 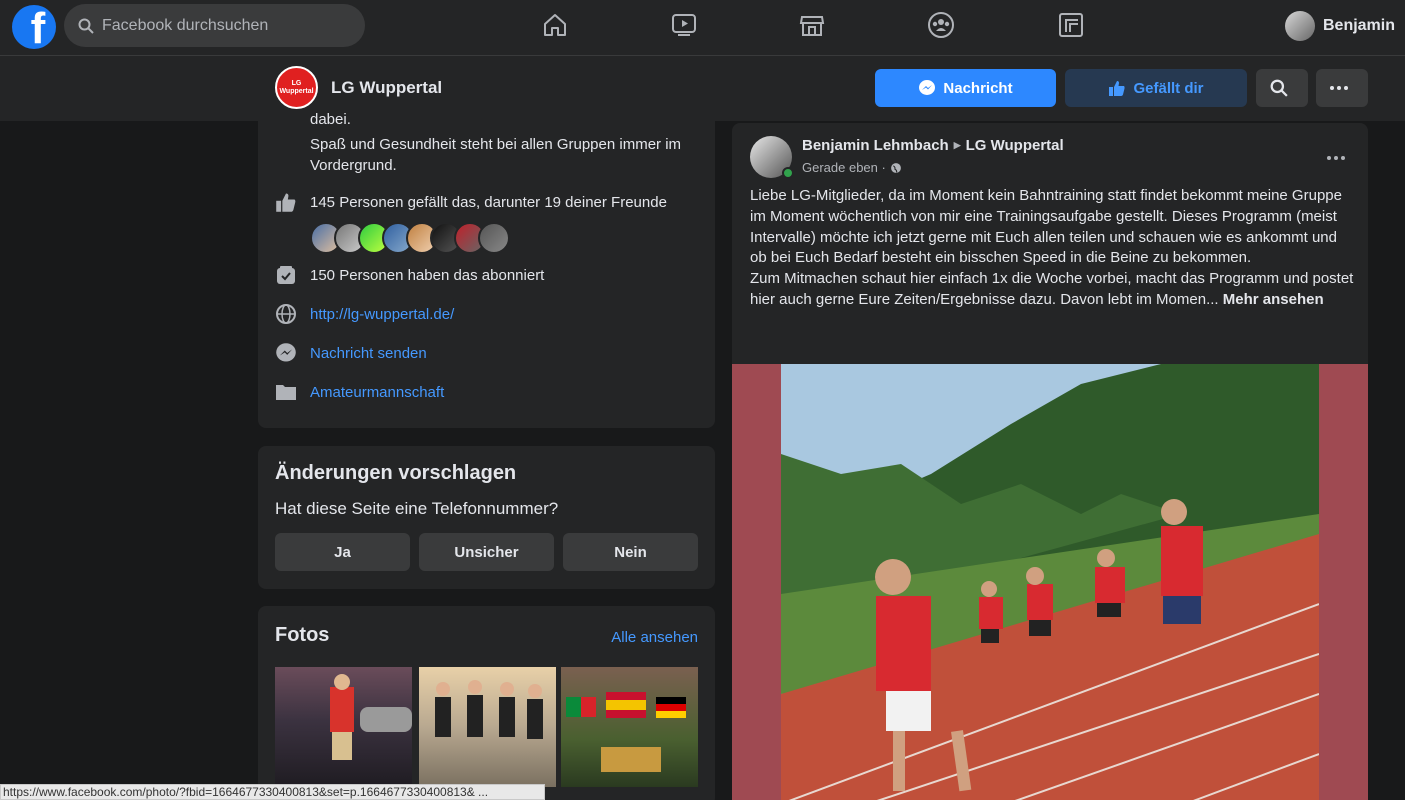 I want to click on category-row: Amateurmannschaft, so click(x=359, y=392).